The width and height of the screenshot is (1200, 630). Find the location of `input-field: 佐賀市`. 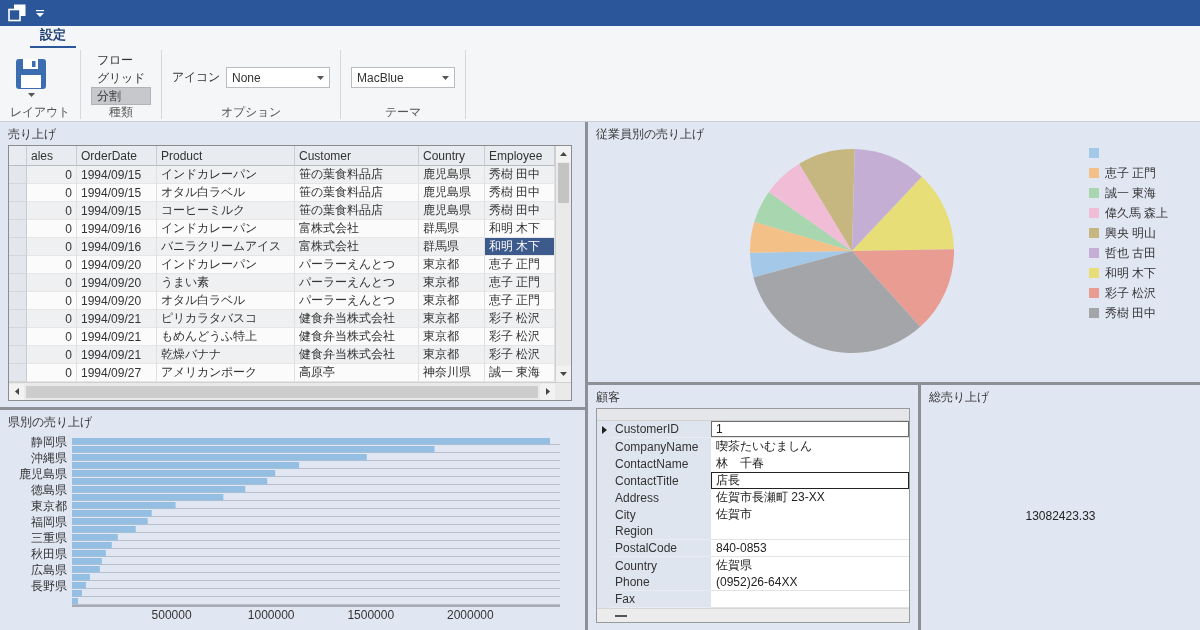

input-field: 佐賀市 is located at coordinates (810, 515).